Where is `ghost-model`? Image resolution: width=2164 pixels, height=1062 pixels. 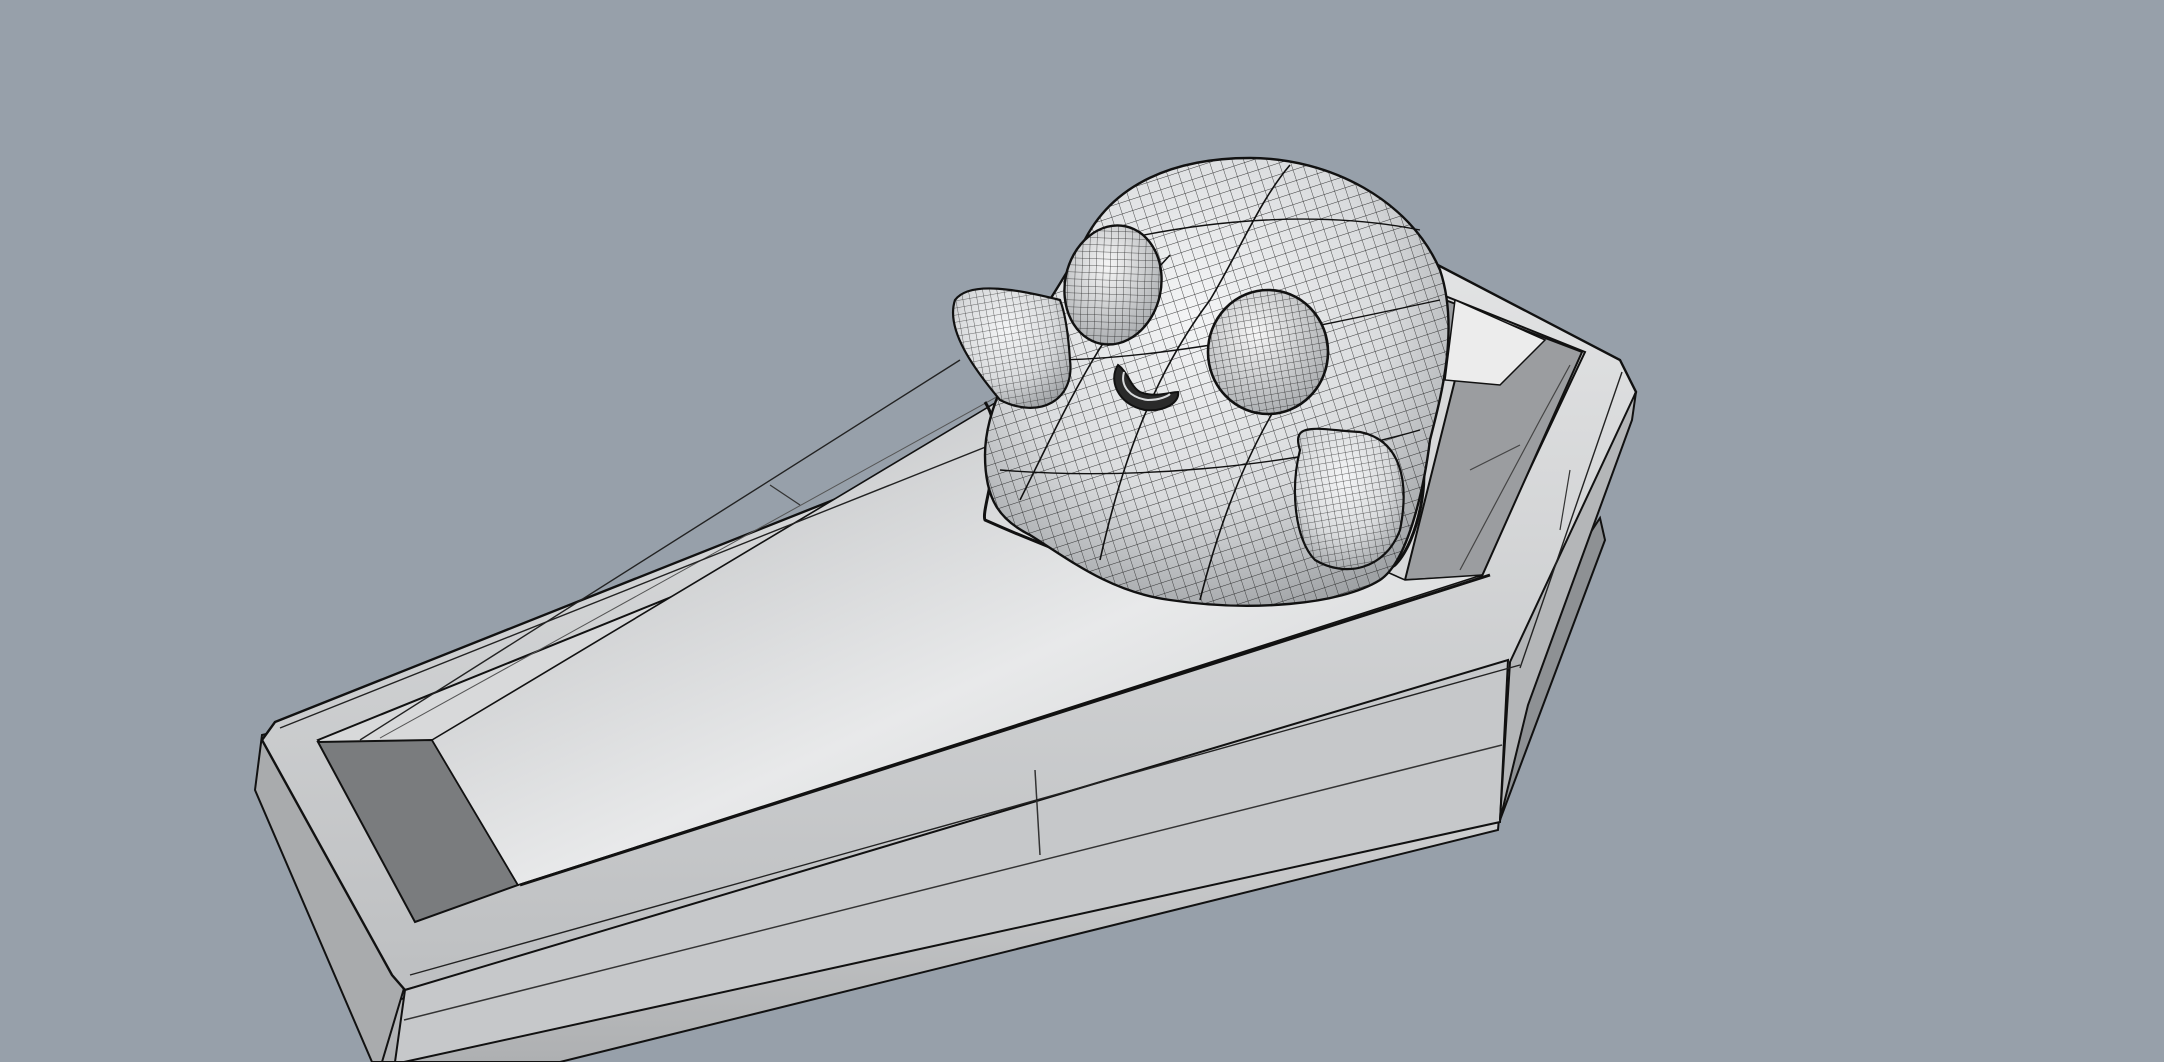
ghost-model is located at coordinates (1201, 381).